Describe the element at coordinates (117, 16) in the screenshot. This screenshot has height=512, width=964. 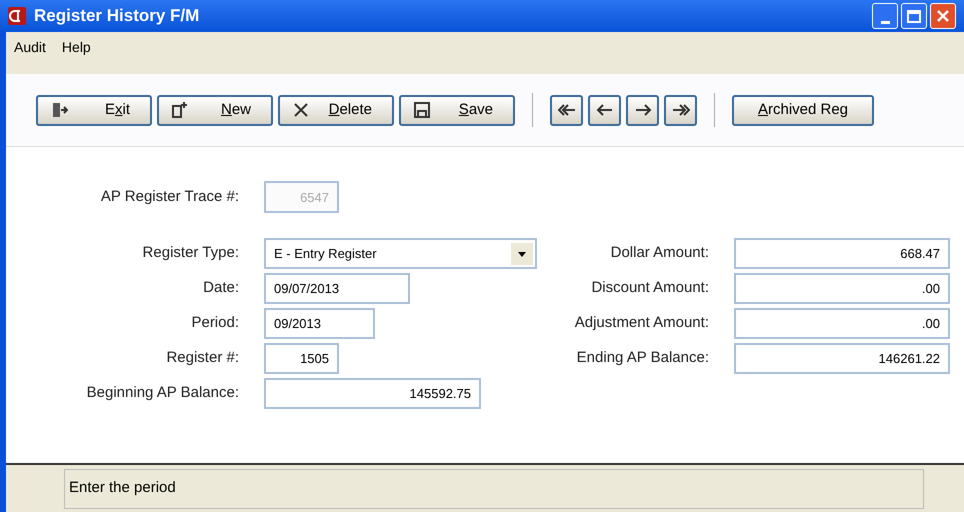
I see `window-title: Register History F/M` at that location.